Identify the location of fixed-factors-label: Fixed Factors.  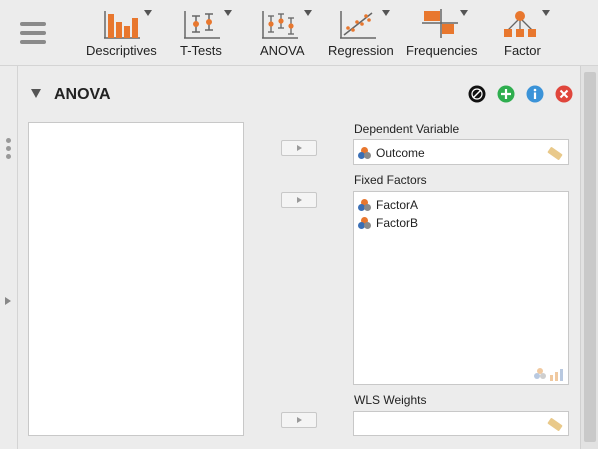
(390, 180).